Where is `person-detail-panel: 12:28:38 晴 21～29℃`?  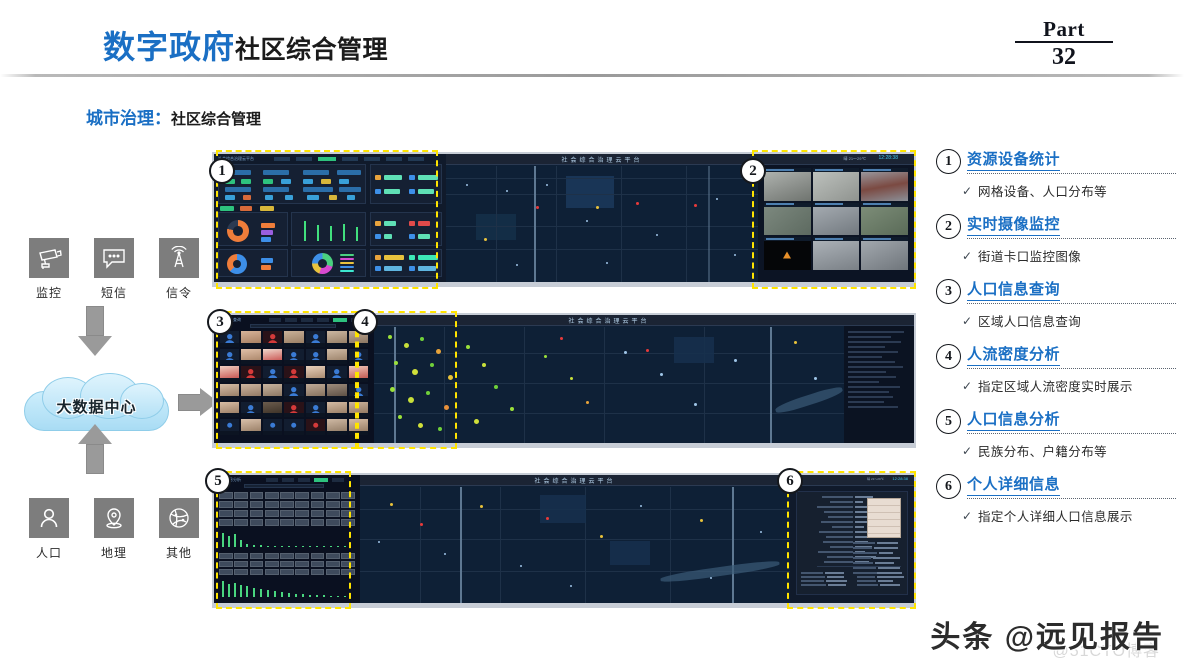 person-detail-panel: 12:28:38 晴 21～29℃ is located at coordinates (852, 539).